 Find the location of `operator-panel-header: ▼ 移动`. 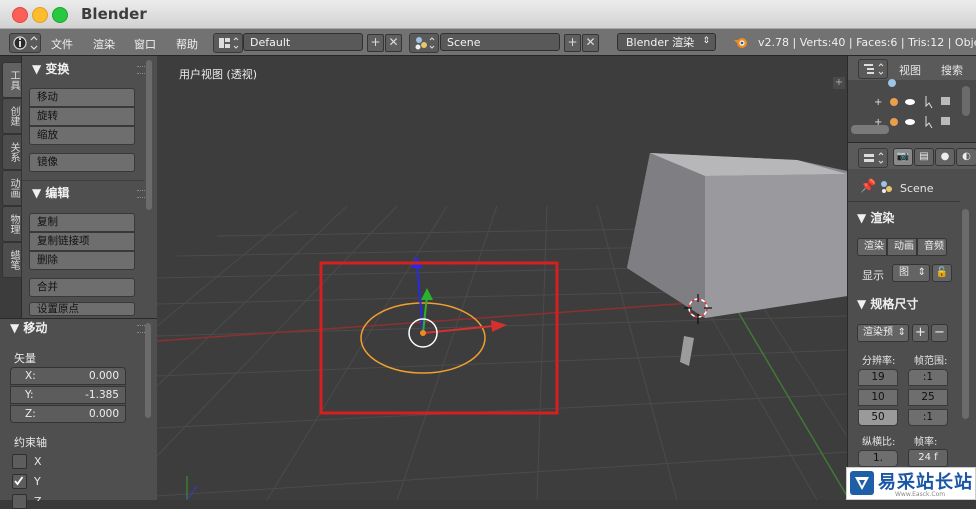

operator-panel-header: ▼ 移动 is located at coordinates (28, 327).